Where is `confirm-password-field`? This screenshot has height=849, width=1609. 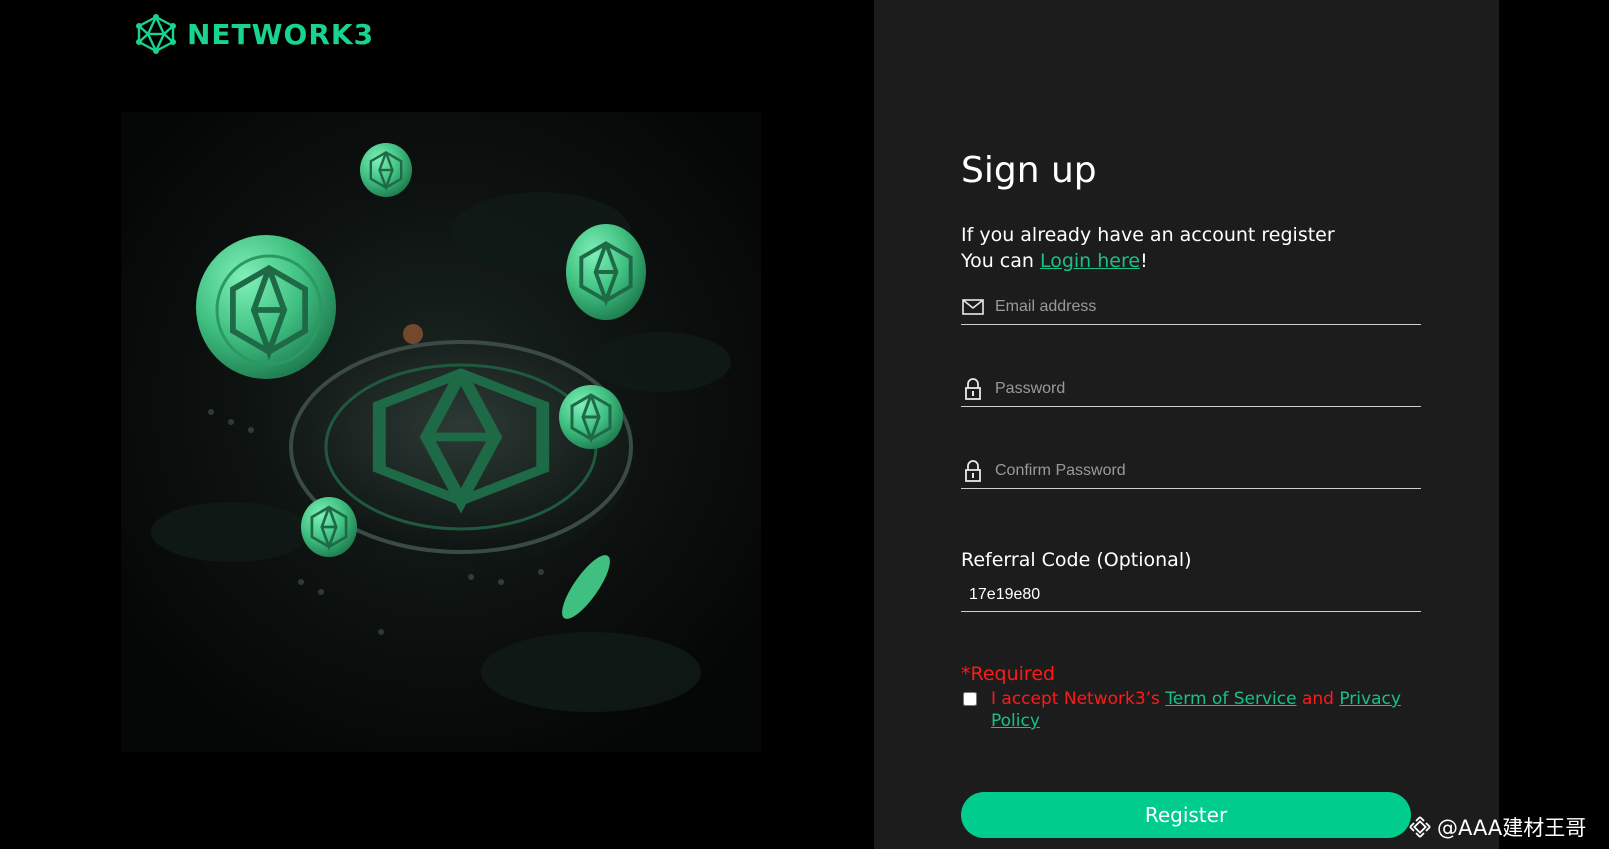 confirm-password-field is located at coordinates (1191, 471).